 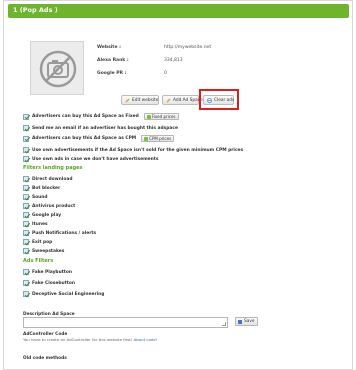 I want to click on fixed-prices-button: Fixed prices, so click(x=161, y=116).